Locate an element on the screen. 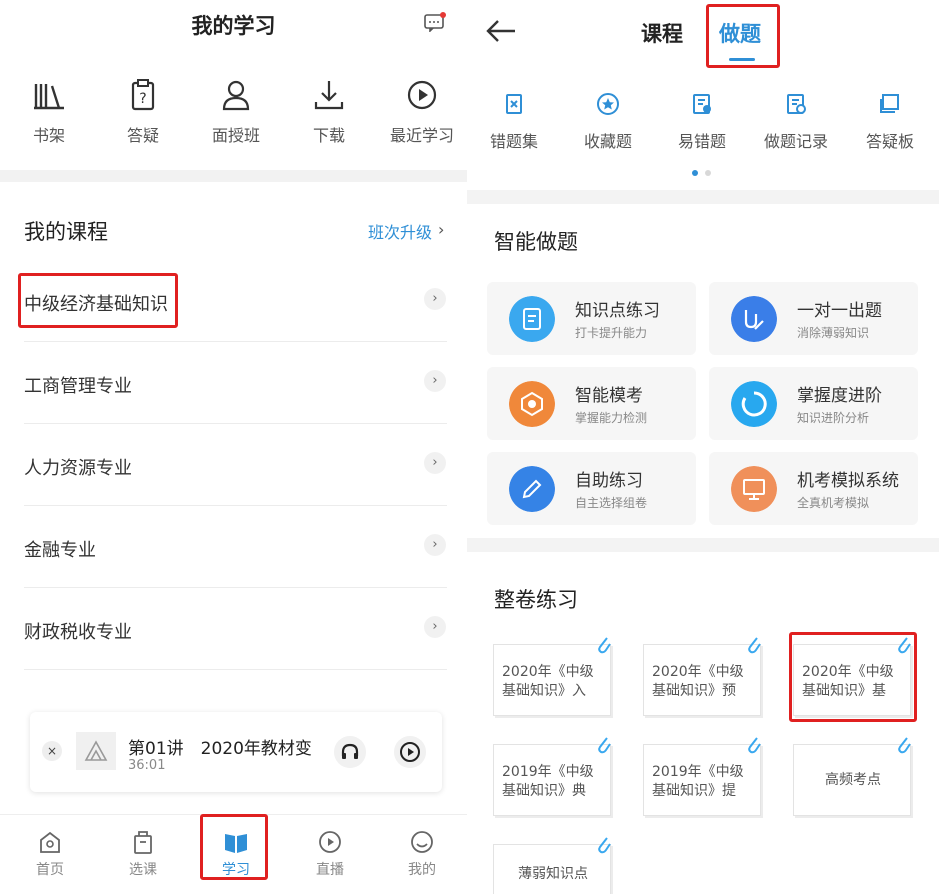  paper-card: 2019年《中级基础知识》典 is located at coordinates (552, 776).